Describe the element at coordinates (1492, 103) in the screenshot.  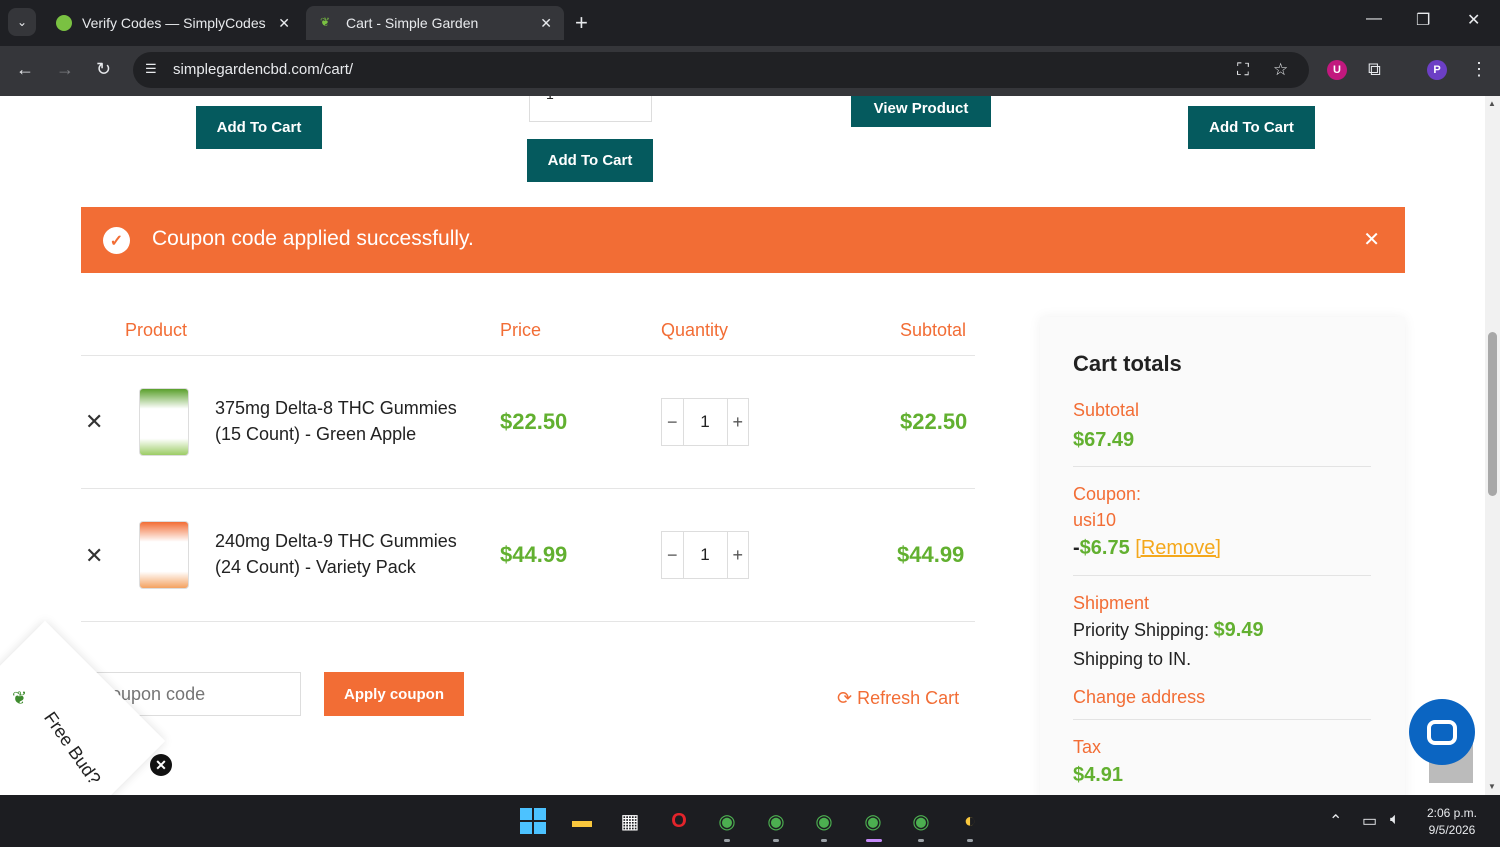
I see `scroll-up-arrow-icon: ▲` at that location.